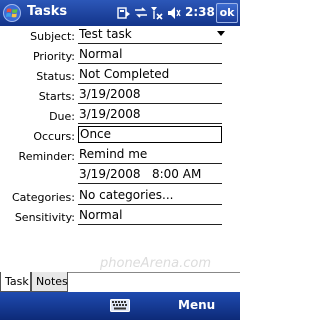 Image resolution: width=320 pixels, height=320 pixels. I want to click on sensitivity-field: Normal, so click(150, 215).